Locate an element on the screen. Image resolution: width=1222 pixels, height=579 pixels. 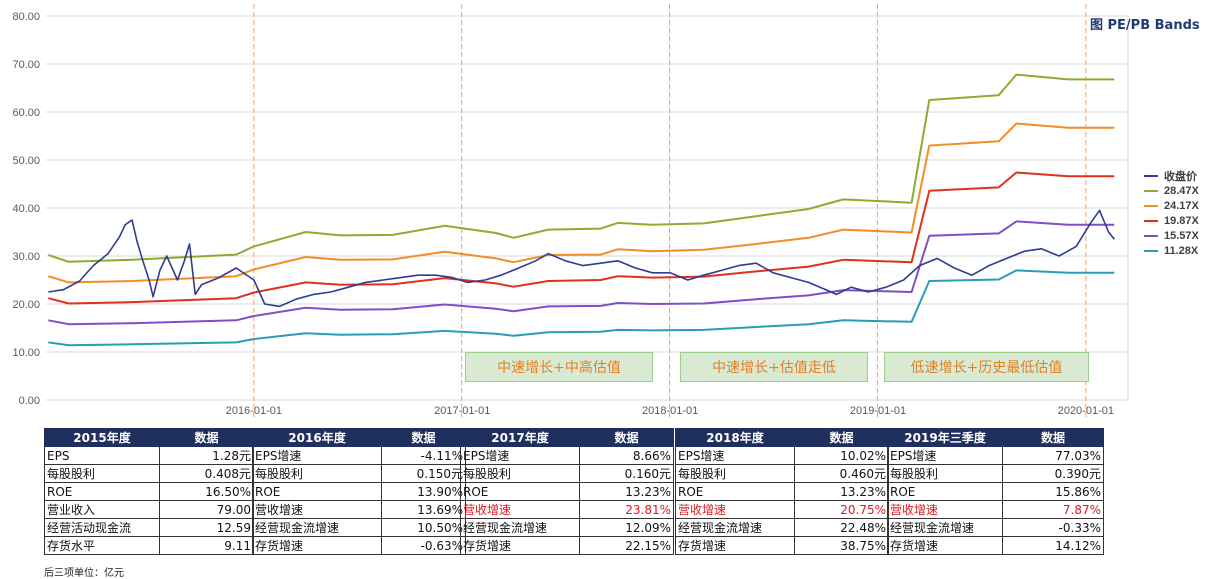
table-cell: 存货增速 is located at coordinates (945, 545).